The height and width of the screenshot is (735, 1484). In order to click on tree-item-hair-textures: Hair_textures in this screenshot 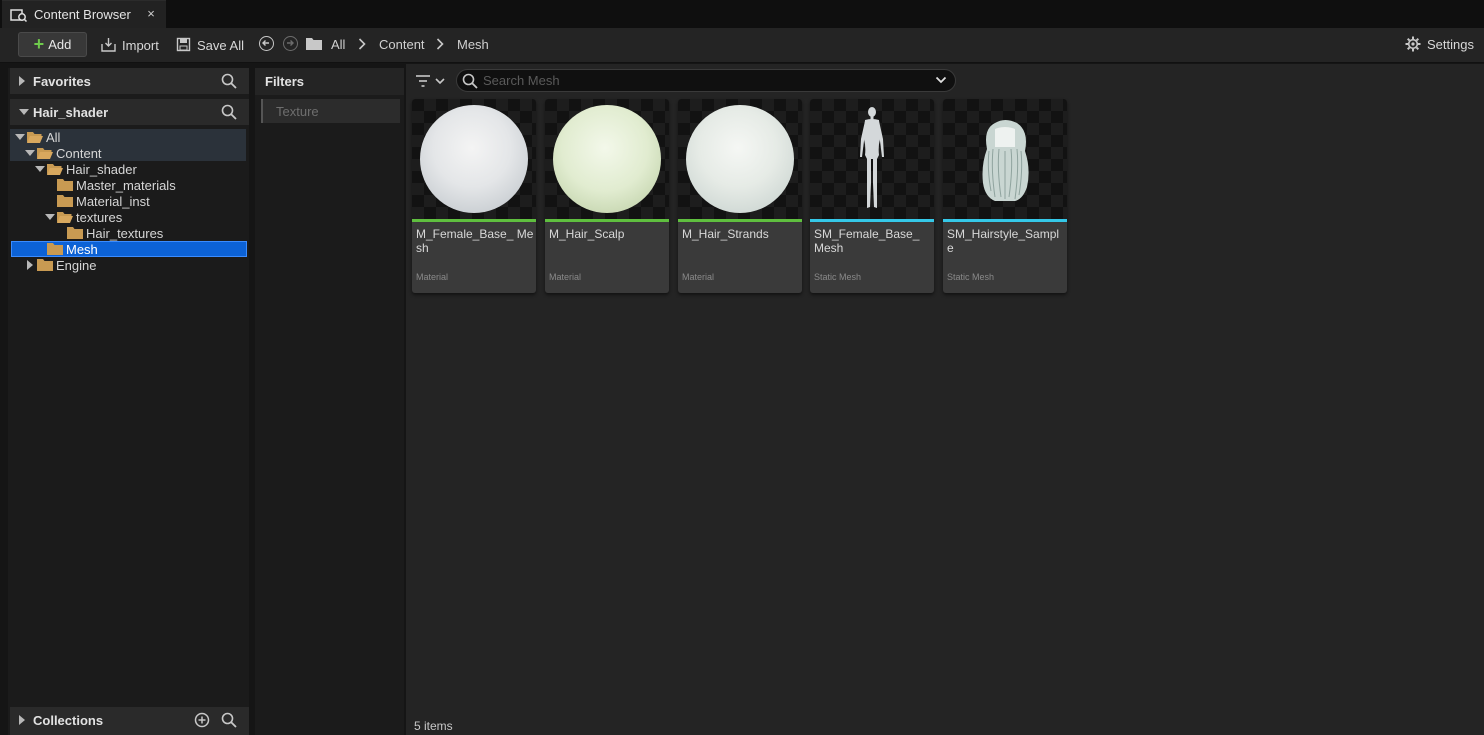, I will do `click(128, 233)`.